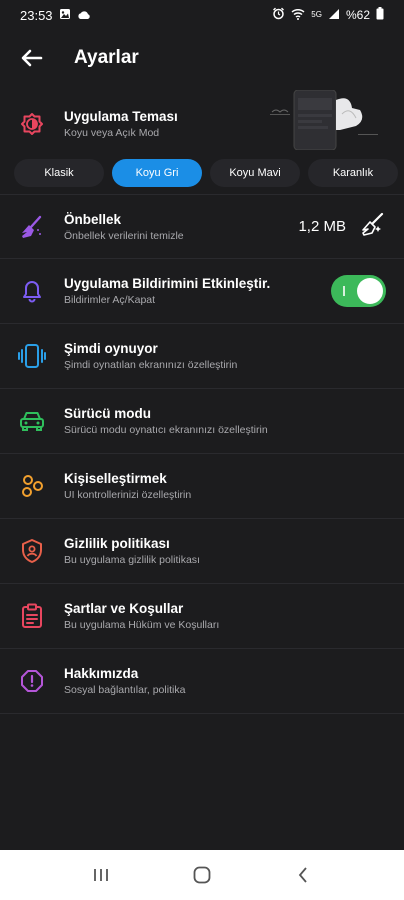 The image size is (404, 900). I want to click on home-icon, so click(202, 875).